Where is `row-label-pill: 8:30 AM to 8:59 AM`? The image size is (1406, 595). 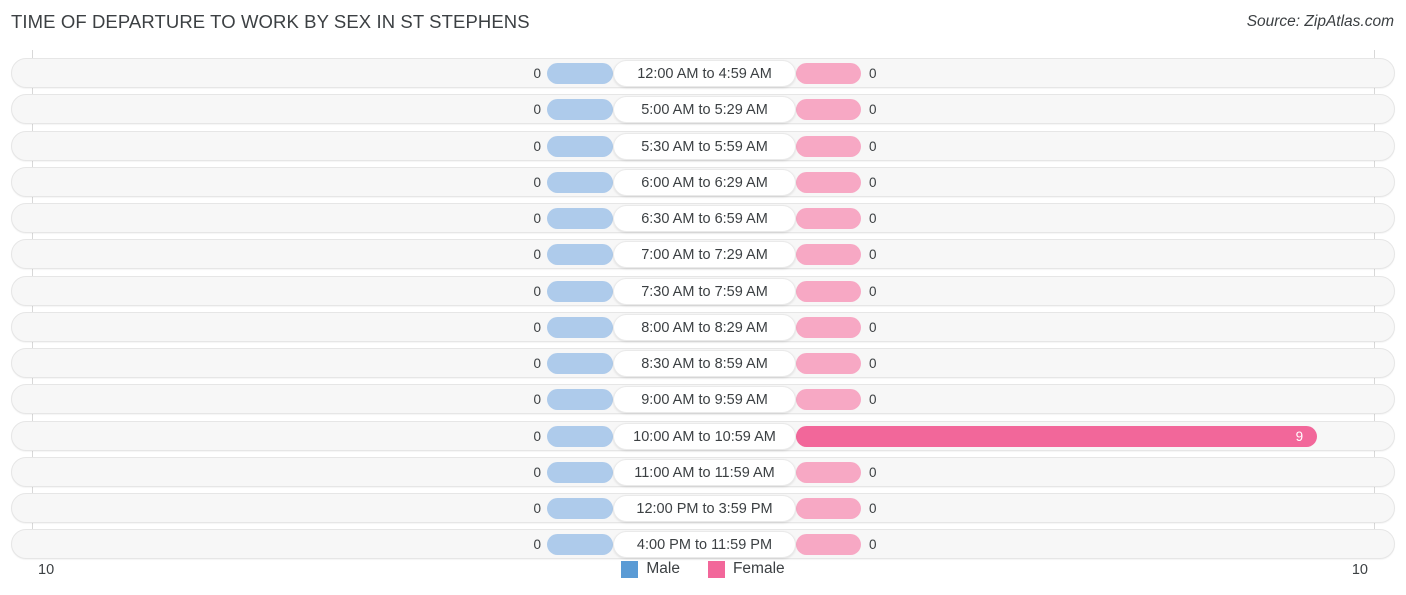
row-label-pill: 8:30 AM to 8:59 AM is located at coordinates (704, 363).